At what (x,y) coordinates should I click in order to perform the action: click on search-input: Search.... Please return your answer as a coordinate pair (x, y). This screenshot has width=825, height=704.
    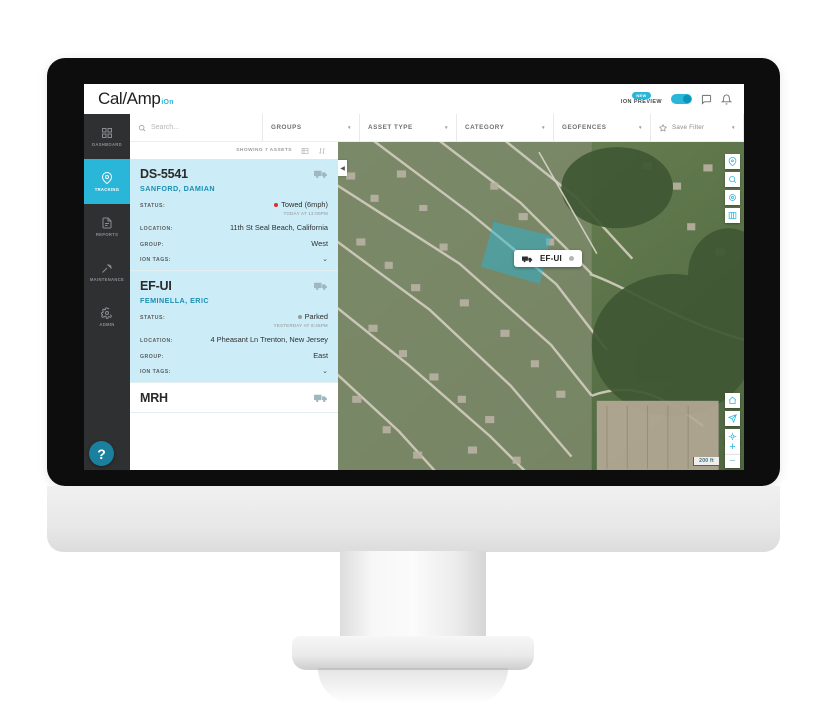
    Looking at the image, I should click on (196, 127).